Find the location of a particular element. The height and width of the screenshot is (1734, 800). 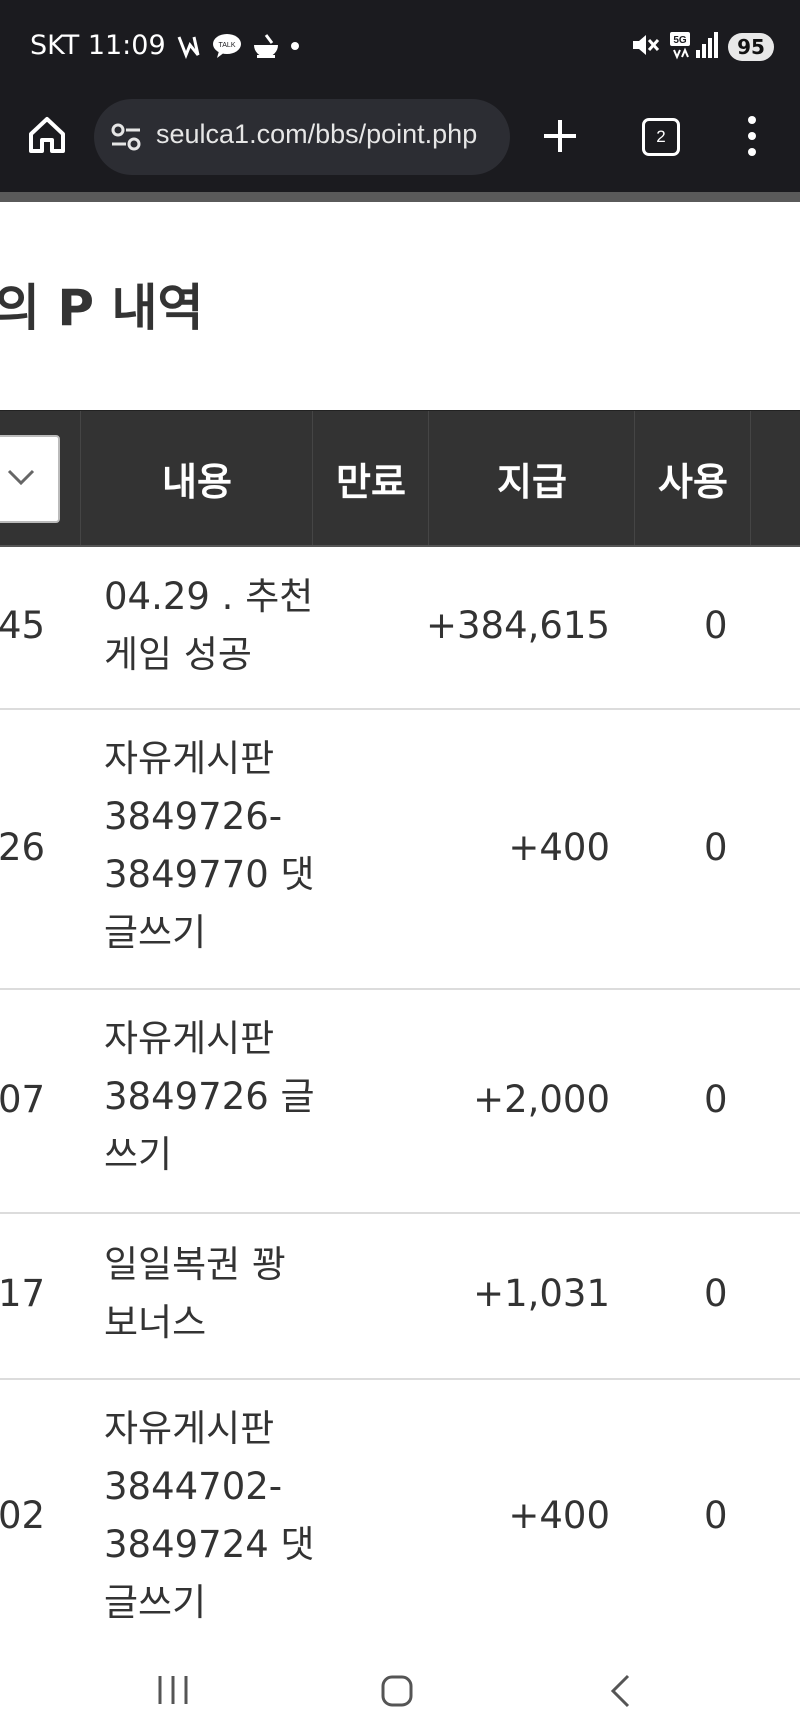

row-give: +1,031 is located at coordinates (541, 1293).